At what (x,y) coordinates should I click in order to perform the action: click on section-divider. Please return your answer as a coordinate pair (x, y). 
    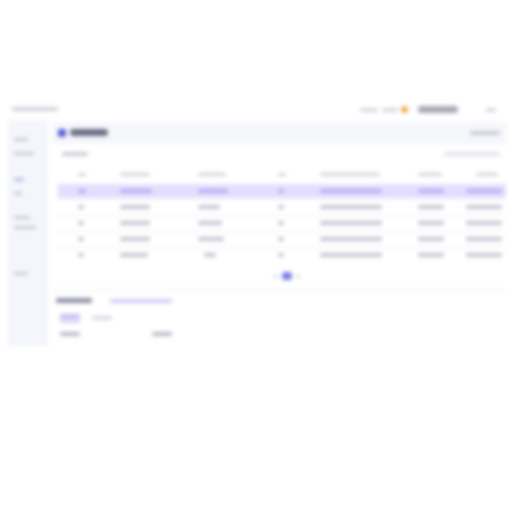
    Looking at the image, I should click on (279, 290).